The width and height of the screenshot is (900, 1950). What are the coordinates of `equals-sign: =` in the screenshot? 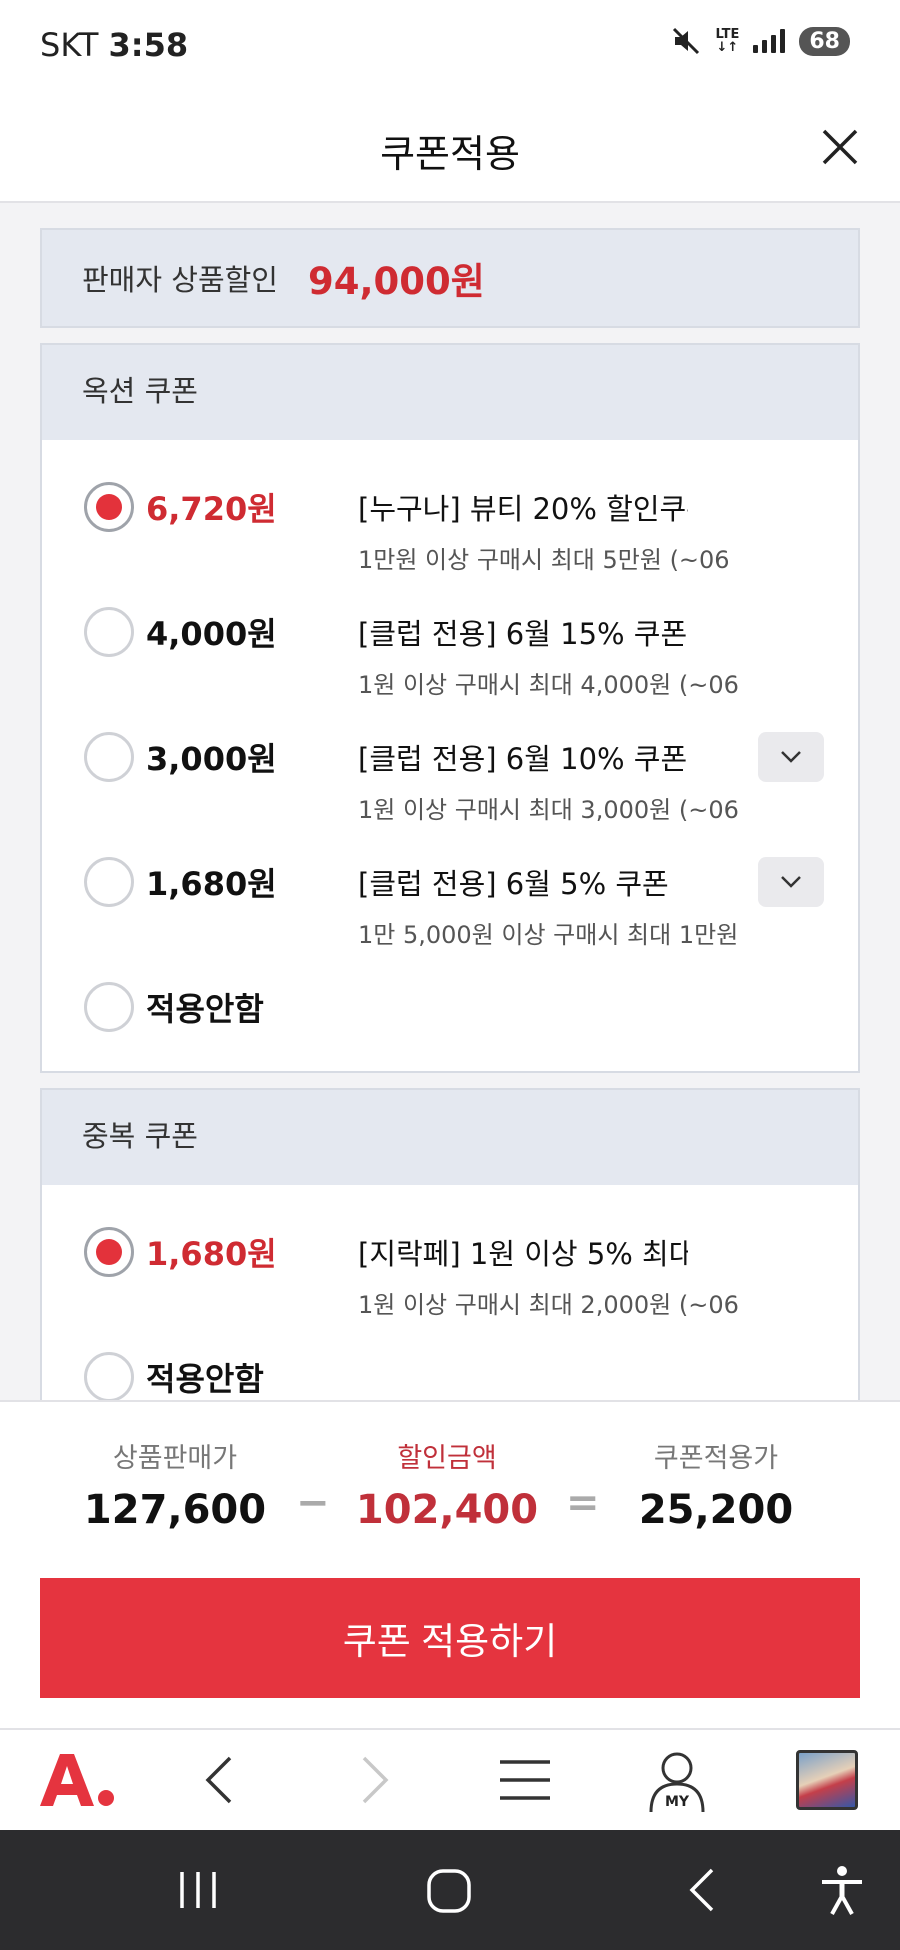 It's located at (583, 1503).